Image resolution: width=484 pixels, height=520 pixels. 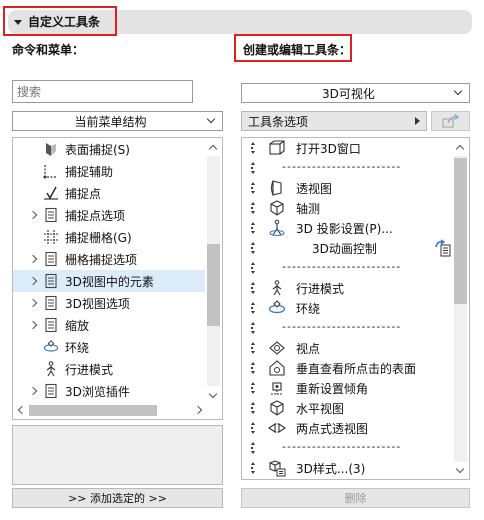 What do you see at coordinates (110, 193) in the screenshot?
I see `tree-item: 捕捉点` at bounding box center [110, 193].